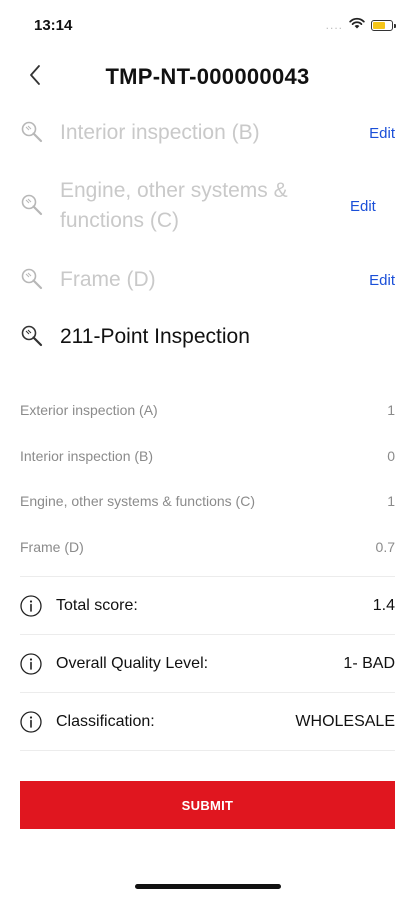  What do you see at coordinates (357, 25) in the screenshot?
I see `wifi-icon` at bounding box center [357, 25].